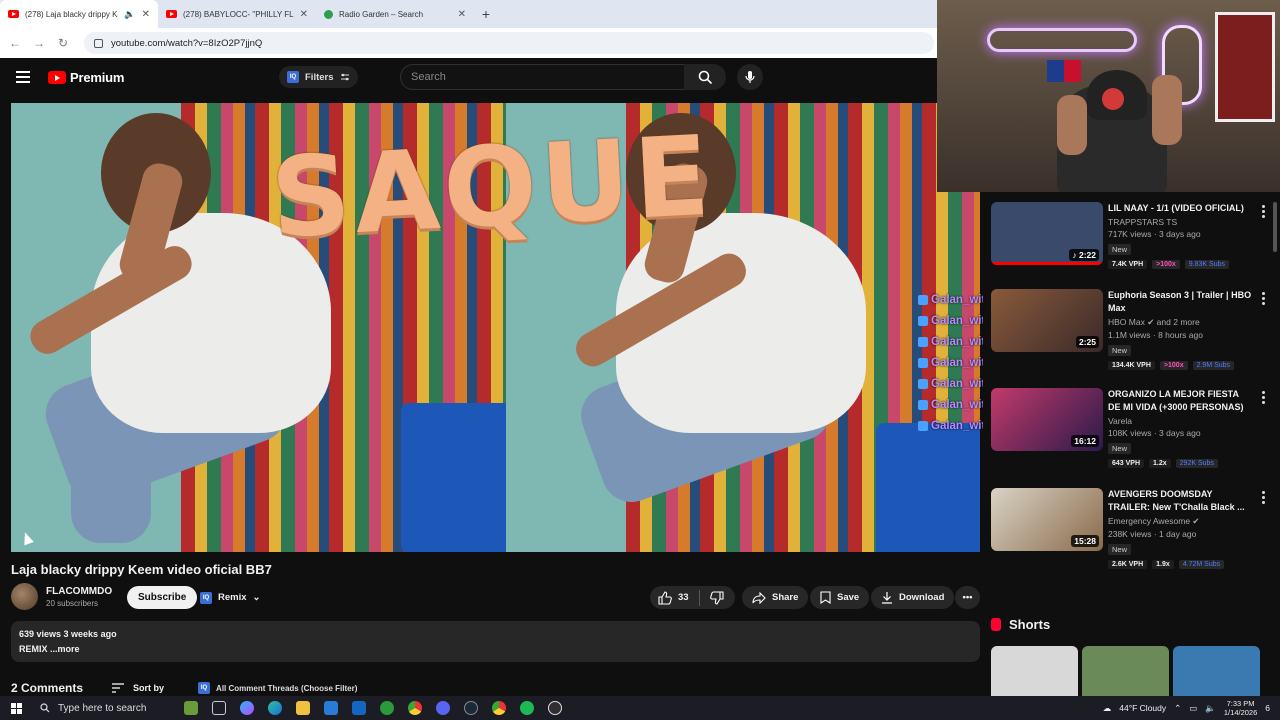  What do you see at coordinates (1210, 708) in the screenshot?
I see `volume-icon: 🔈` at bounding box center [1210, 708].